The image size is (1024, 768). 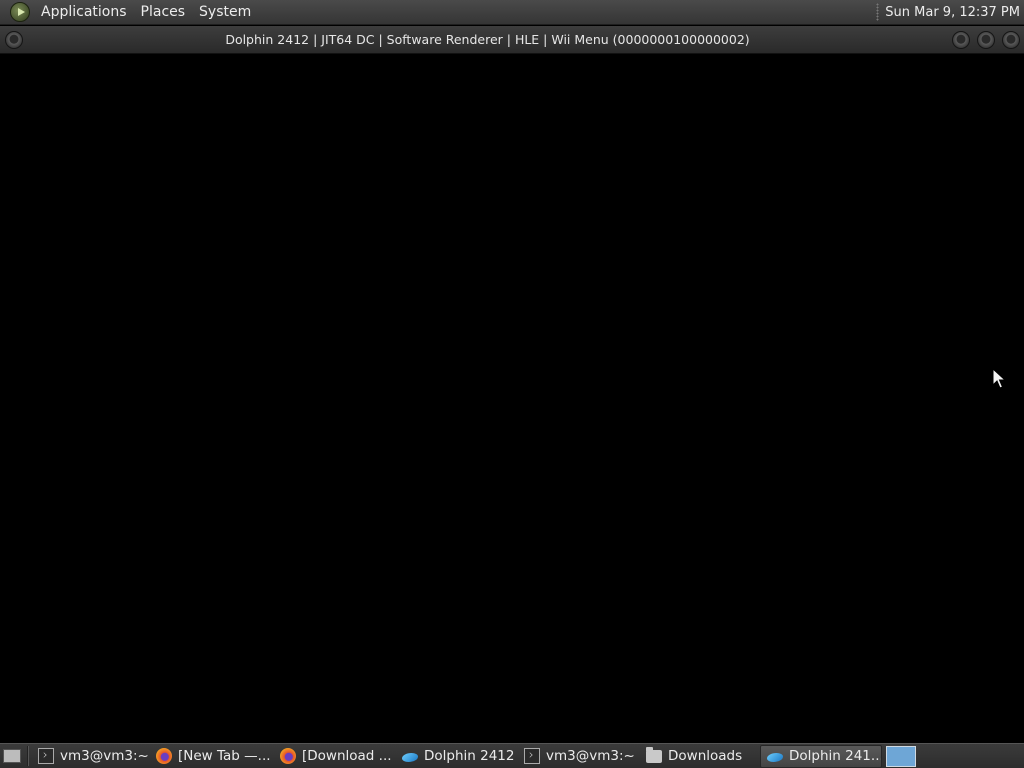 I want to click on taskbar-item-dolphin-1: Dolphin 2412, so click(x=457, y=756).